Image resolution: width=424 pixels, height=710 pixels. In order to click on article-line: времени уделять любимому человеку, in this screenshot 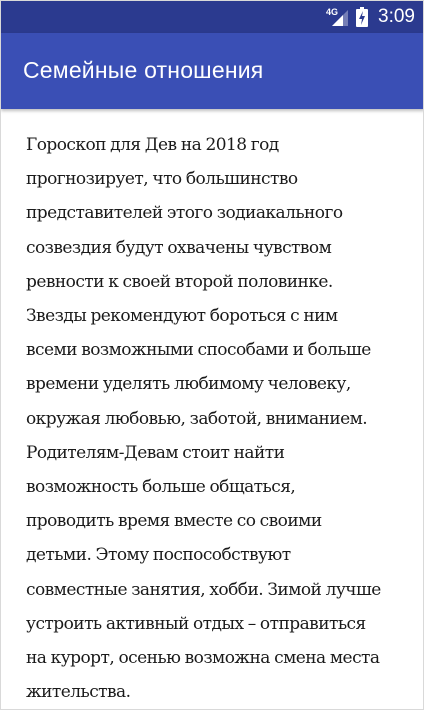, I will do `click(188, 384)`.